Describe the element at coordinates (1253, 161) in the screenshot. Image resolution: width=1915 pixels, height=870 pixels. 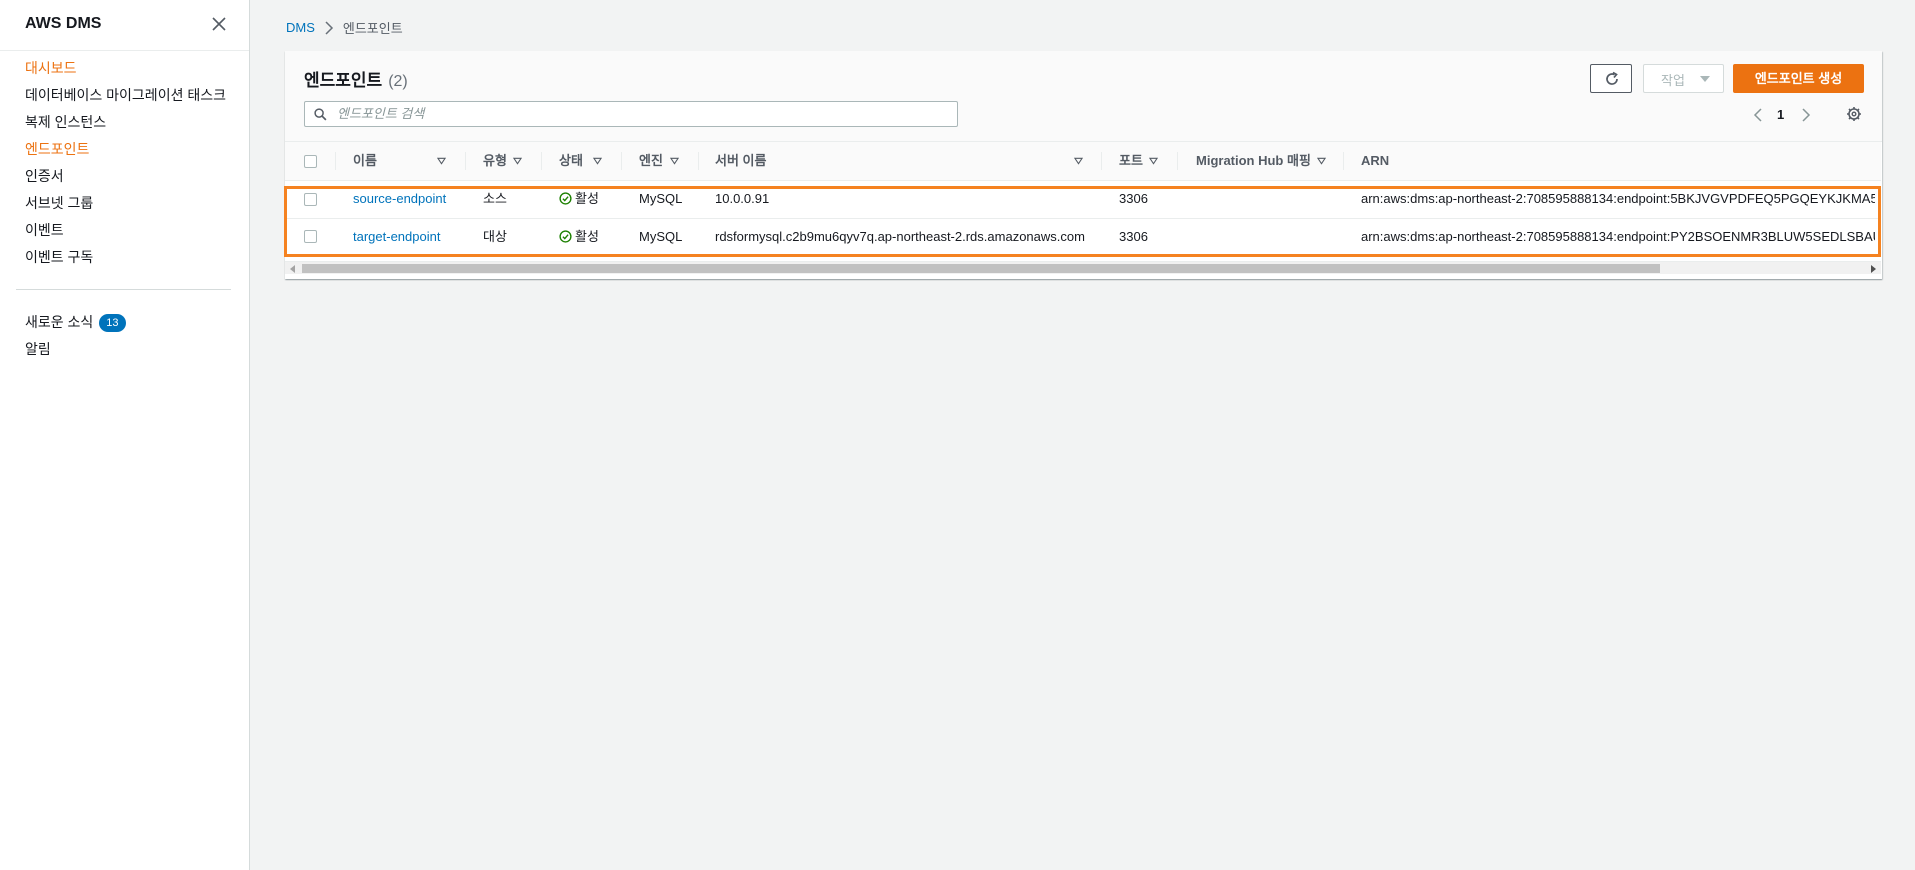
I see `column-header-migration-hub: Migration Hub 매핑` at that location.